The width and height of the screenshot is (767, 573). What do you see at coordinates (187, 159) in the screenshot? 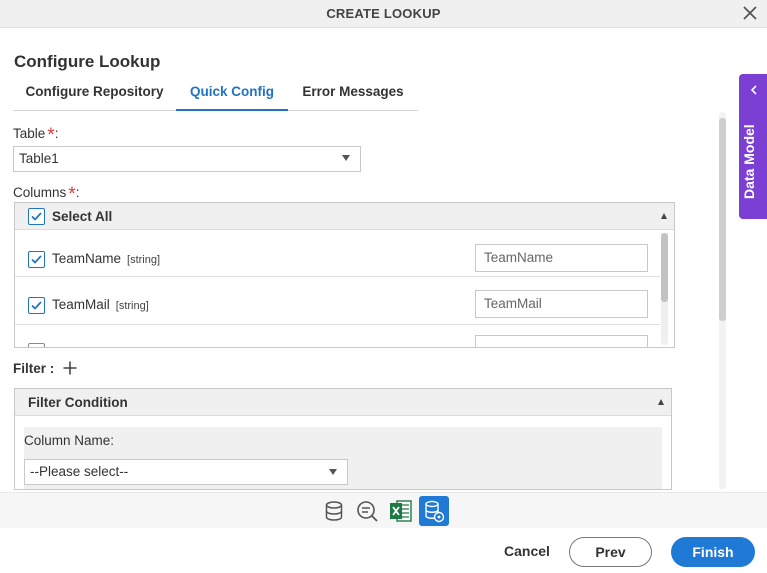
I see `table-select: Table1` at bounding box center [187, 159].